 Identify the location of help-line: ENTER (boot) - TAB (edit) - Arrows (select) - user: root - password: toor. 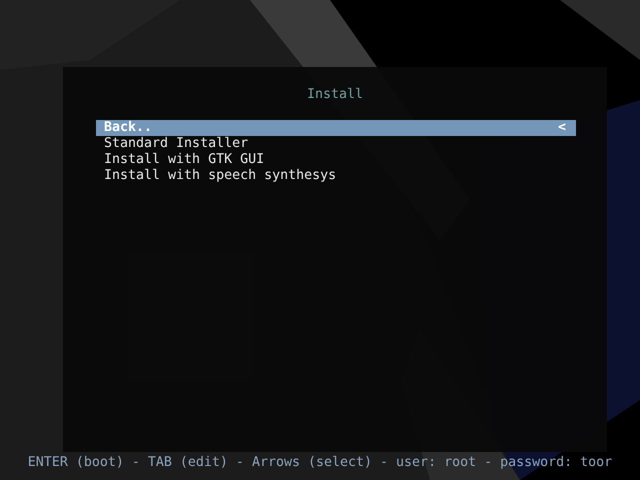
(320, 463).